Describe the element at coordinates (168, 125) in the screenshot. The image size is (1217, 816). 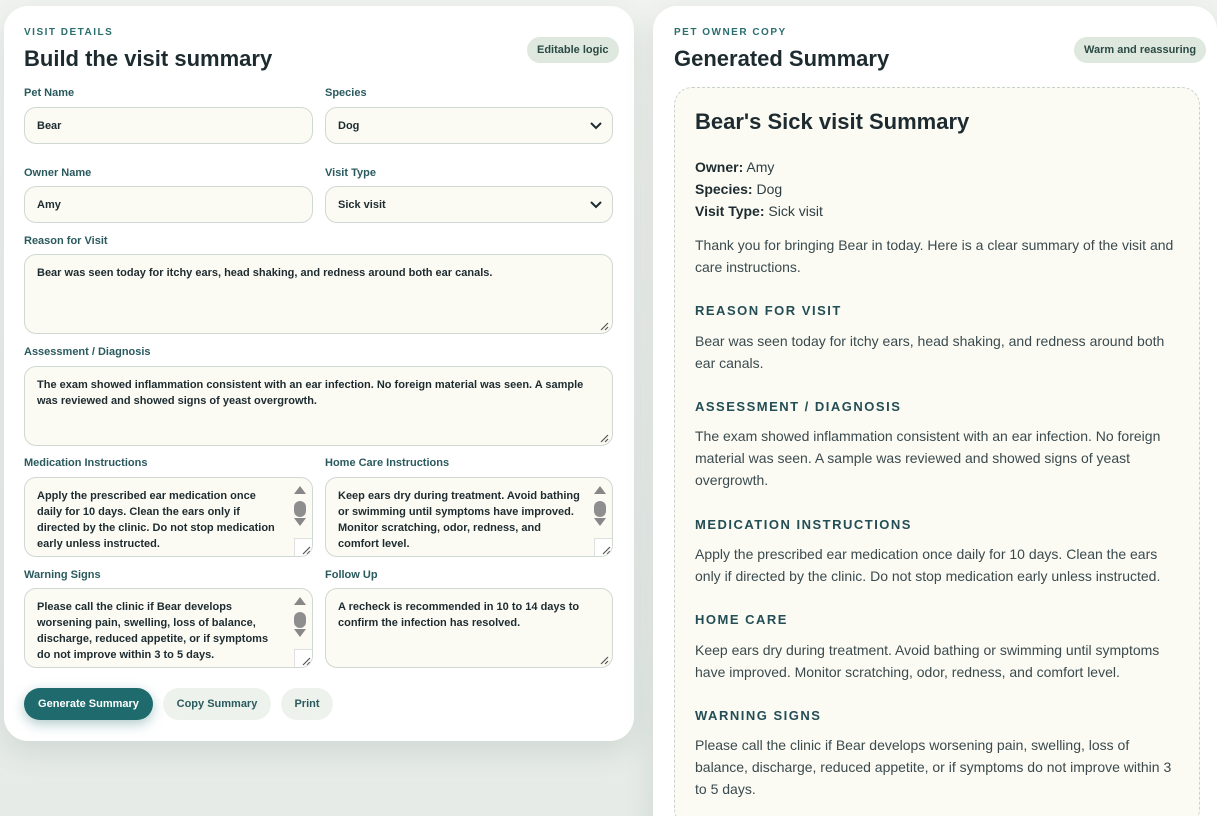
I see `pet-name-input: Bear` at that location.